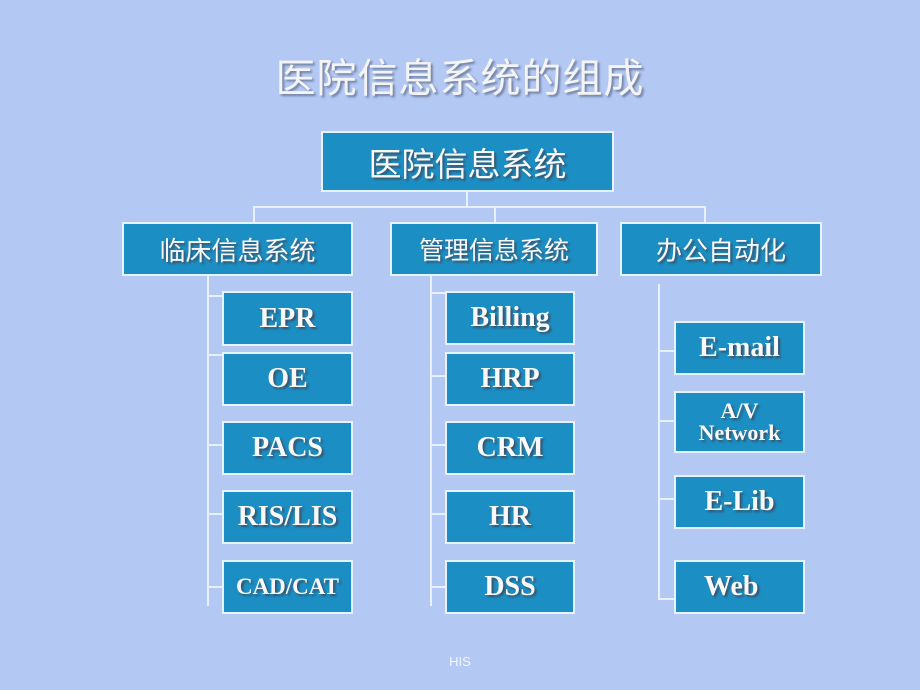  I want to click on leaf-node-cad-cat: CAD/CAT, so click(287, 587).